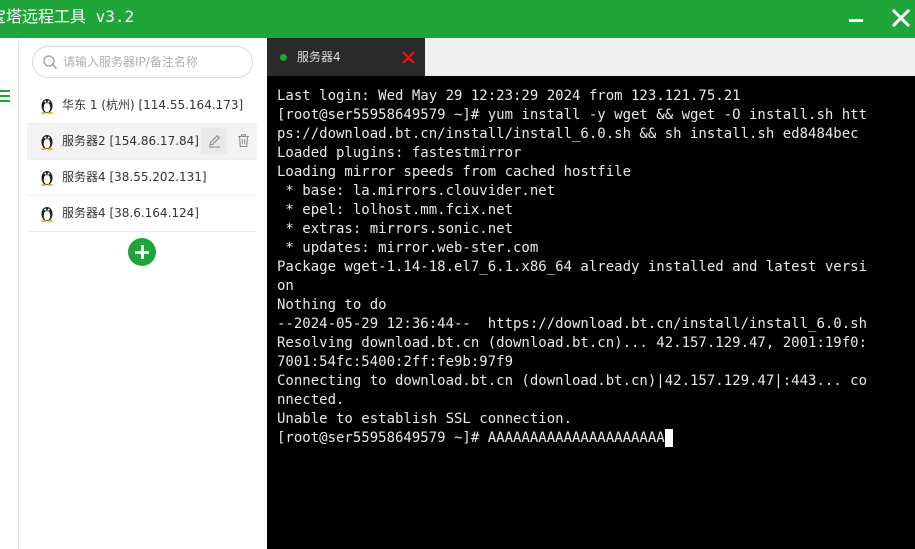 The image size is (915, 549). What do you see at coordinates (416, 191) in the screenshot?
I see `terminal-line: * base: la.mirrors.clouvider.net` at bounding box center [416, 191].